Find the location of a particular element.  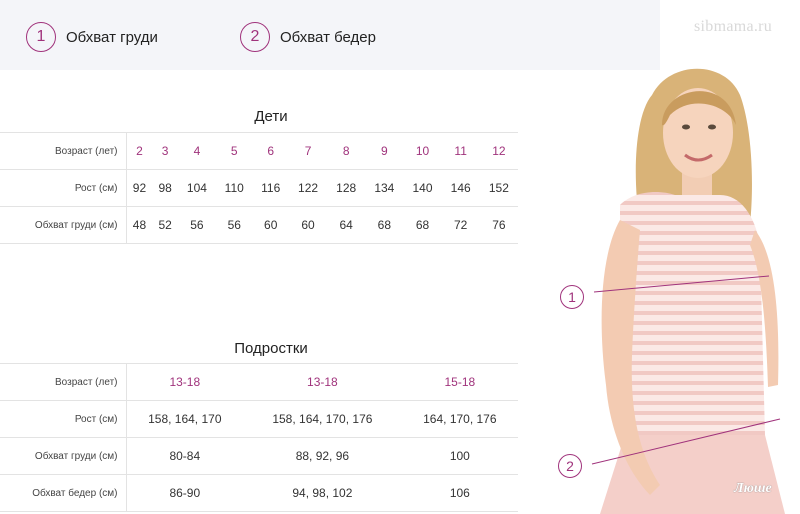

section-title-teens: Подростки is located at coordinates (271, 348).